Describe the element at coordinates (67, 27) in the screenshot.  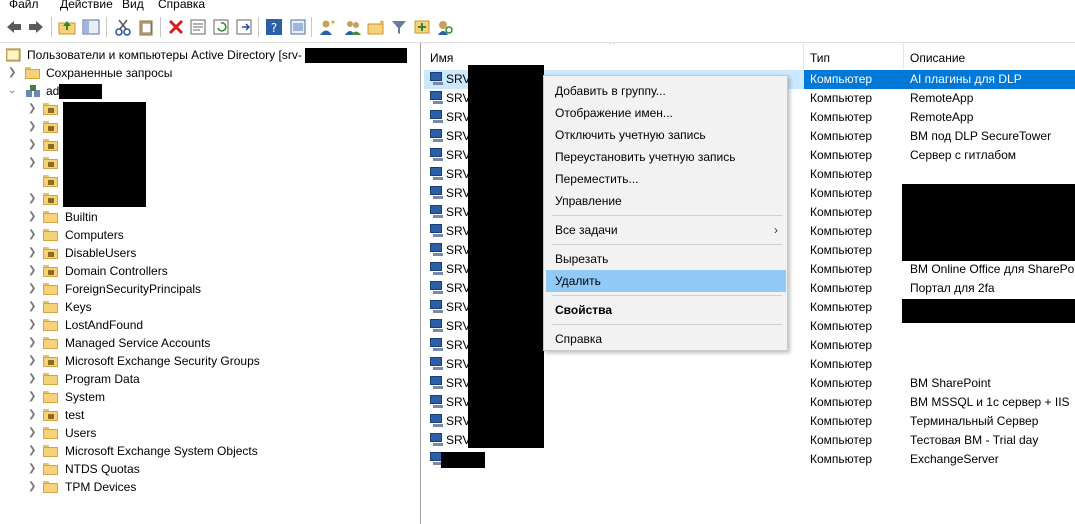
I see `up-folder-icon` at that location.